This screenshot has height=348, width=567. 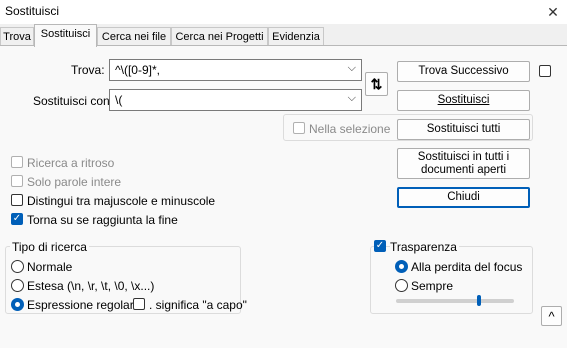 I want to click on tab-evidenzia: Evidenzia, so click(x=296, y=36).